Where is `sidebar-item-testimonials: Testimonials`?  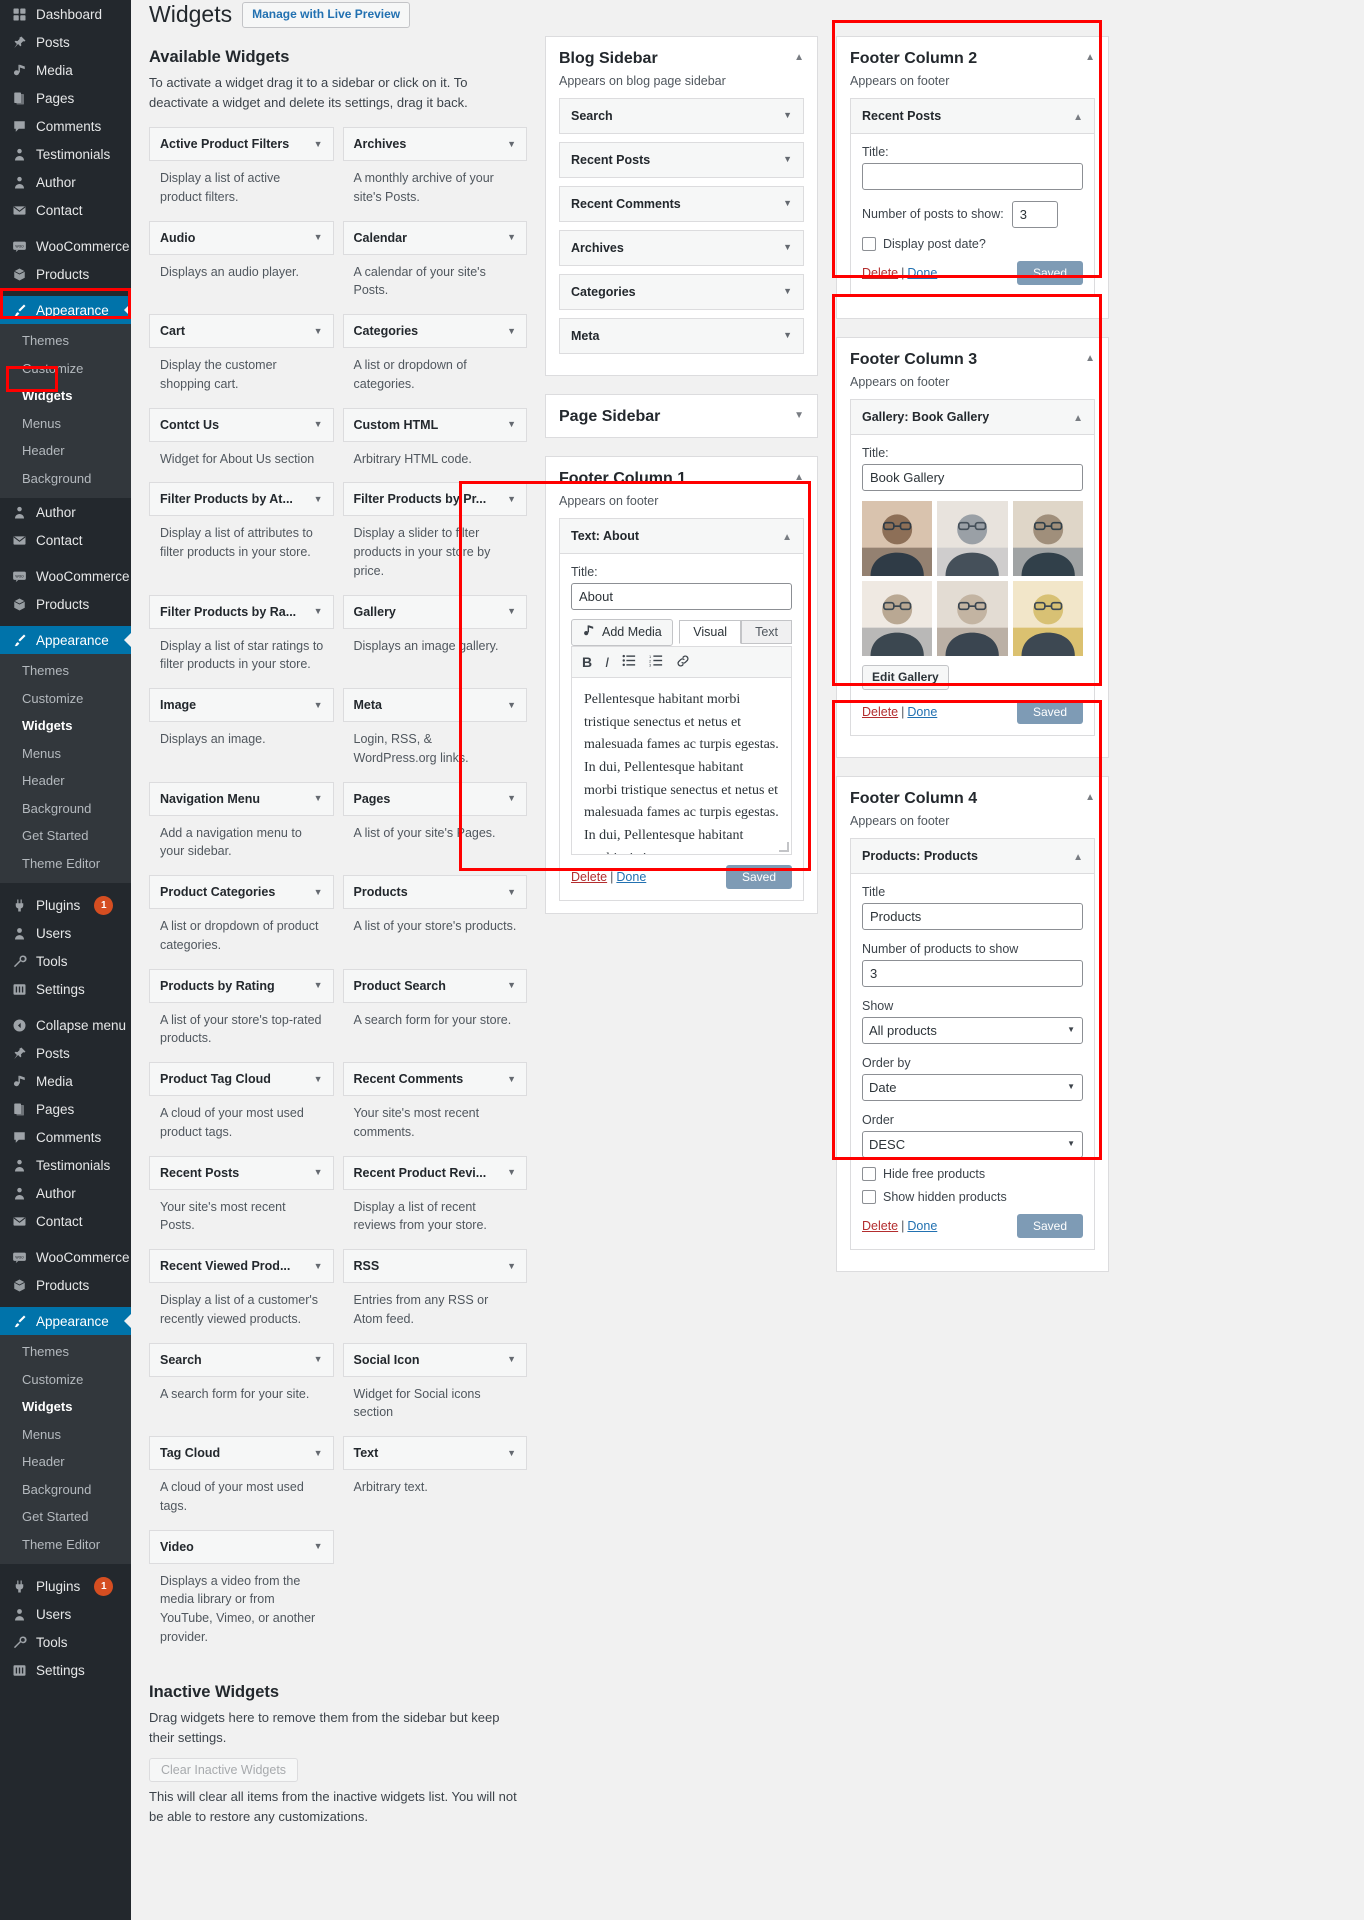 sidebar-item-testimonials: Testimonials is located at coordinates (65, 154).